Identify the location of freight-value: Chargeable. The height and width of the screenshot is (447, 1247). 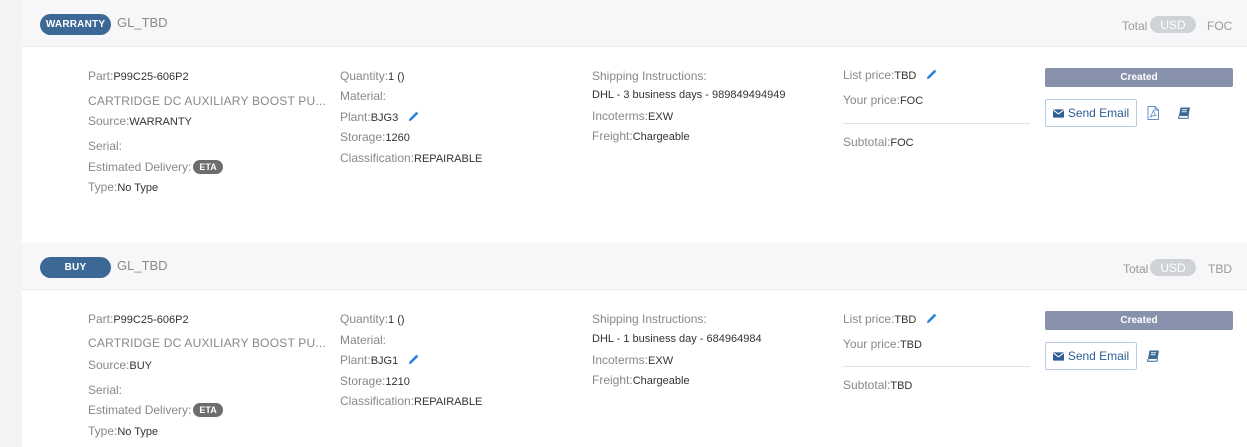
(661, 137).